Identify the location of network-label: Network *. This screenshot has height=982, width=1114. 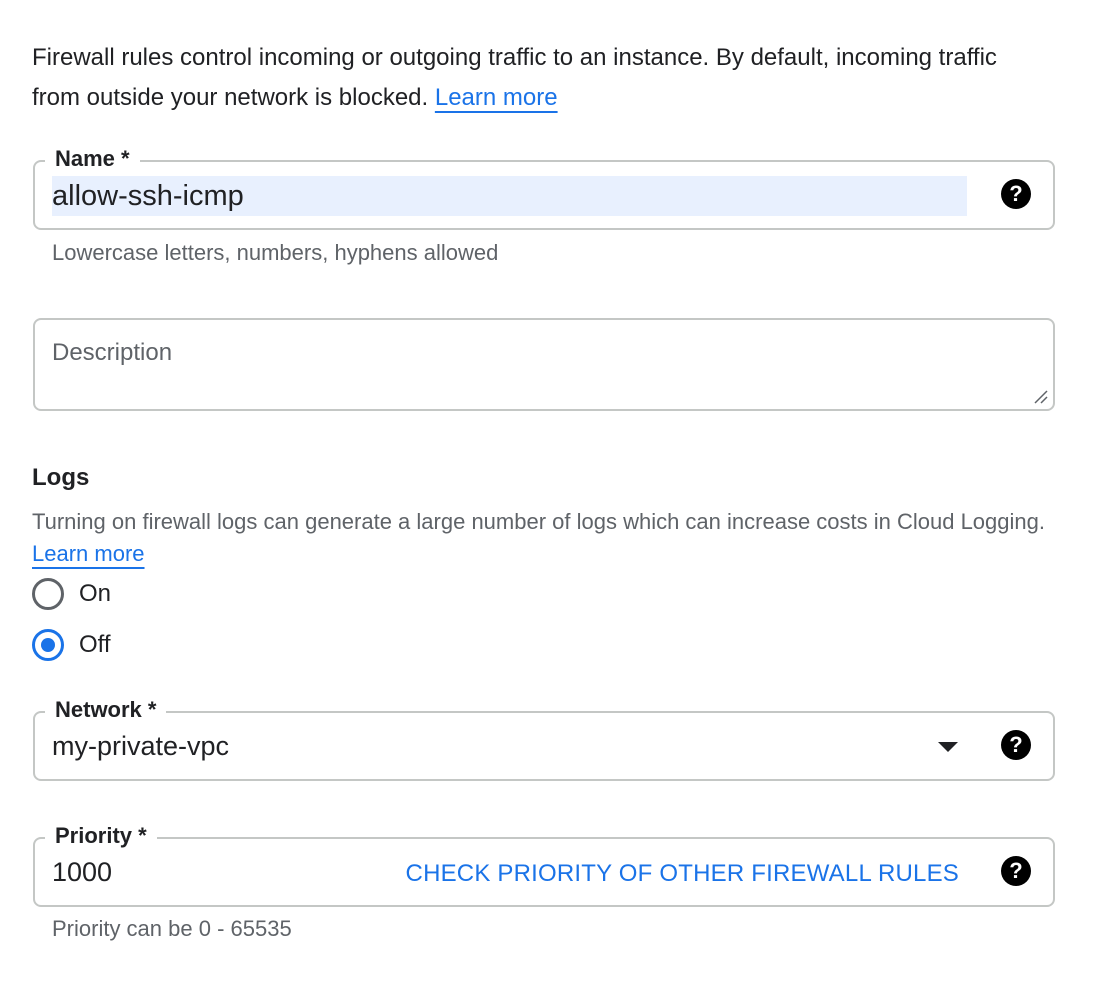
(106, 710).